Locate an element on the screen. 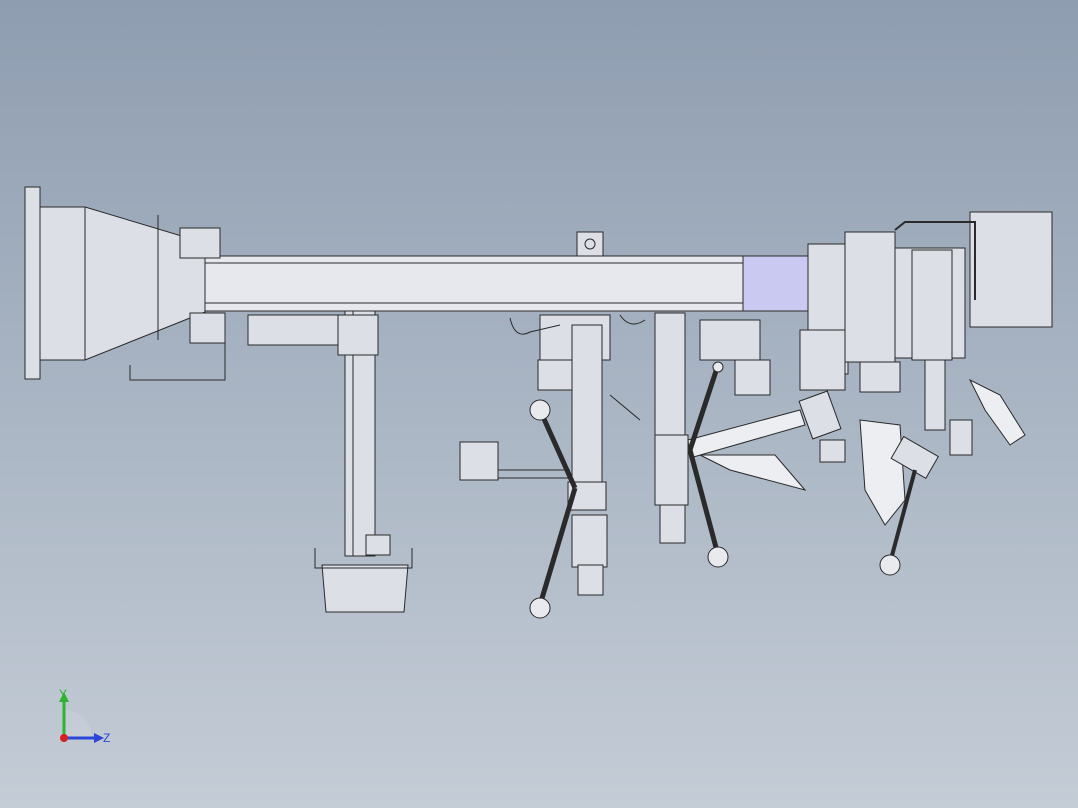  mount-flange is located at coordinates (32, 283).